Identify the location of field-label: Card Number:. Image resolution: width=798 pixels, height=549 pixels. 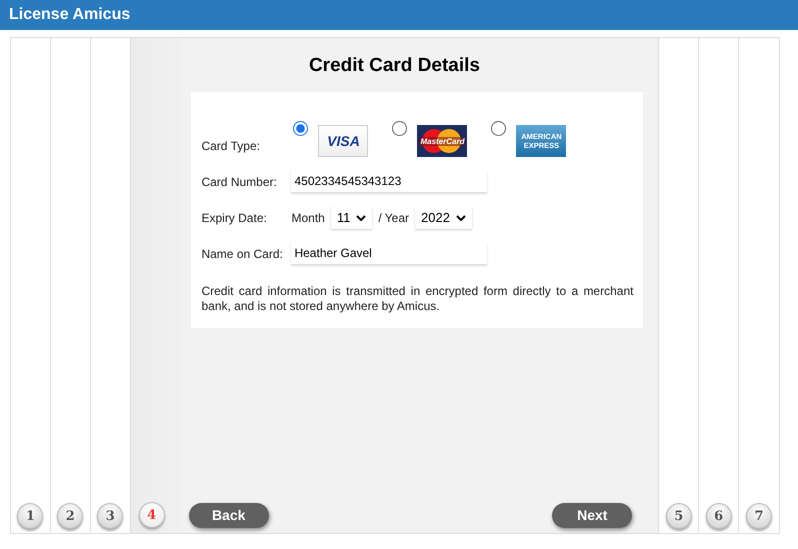
(239, 181).